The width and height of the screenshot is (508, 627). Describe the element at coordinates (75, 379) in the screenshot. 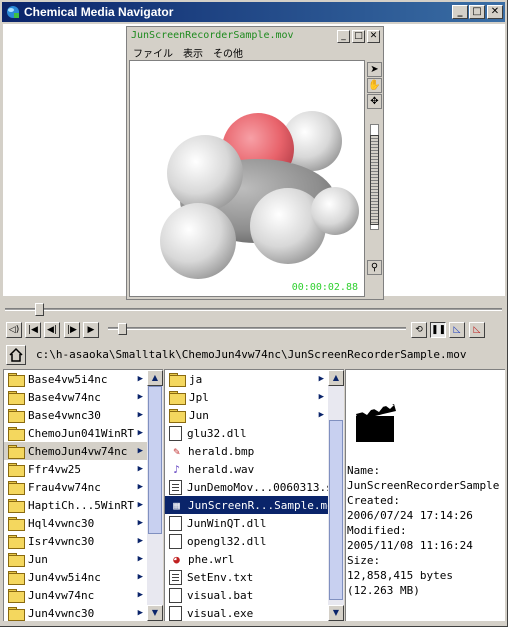

I see `directory-row: Base4vw5i4nc ▶` at that location.